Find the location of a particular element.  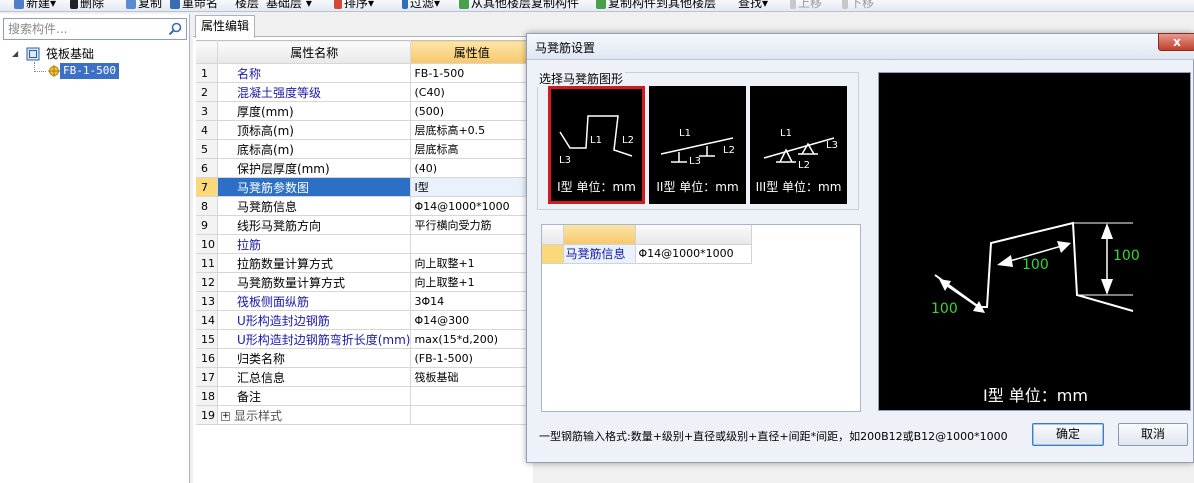

property-value-header: 属性值 is located at coordinates (471, 52).